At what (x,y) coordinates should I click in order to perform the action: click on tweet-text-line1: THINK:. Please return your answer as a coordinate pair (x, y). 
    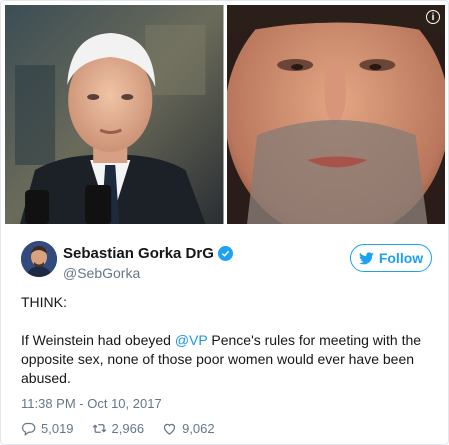
    Looking at the image, I should click on (44, 302).